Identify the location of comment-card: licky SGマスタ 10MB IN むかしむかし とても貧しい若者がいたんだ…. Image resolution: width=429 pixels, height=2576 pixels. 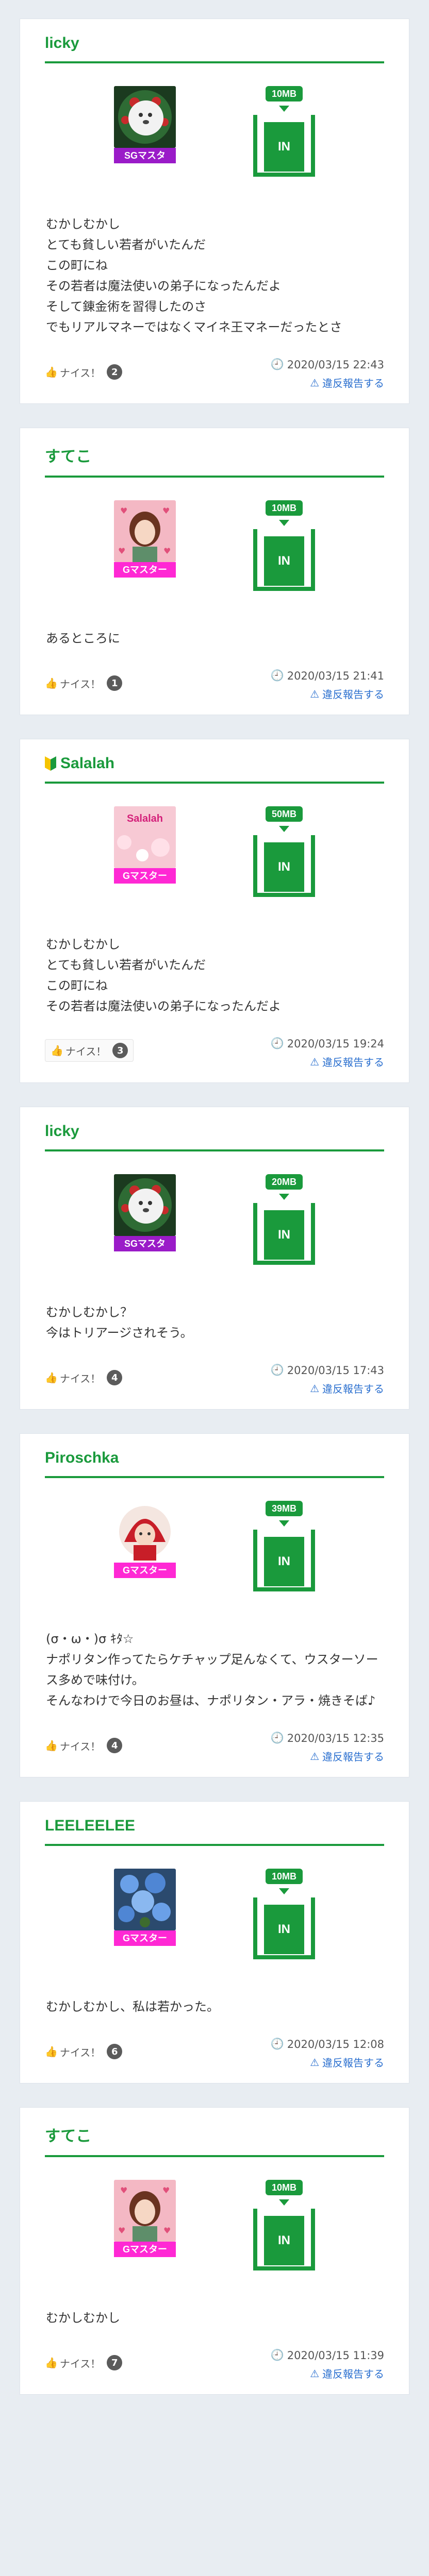
(214, 212).